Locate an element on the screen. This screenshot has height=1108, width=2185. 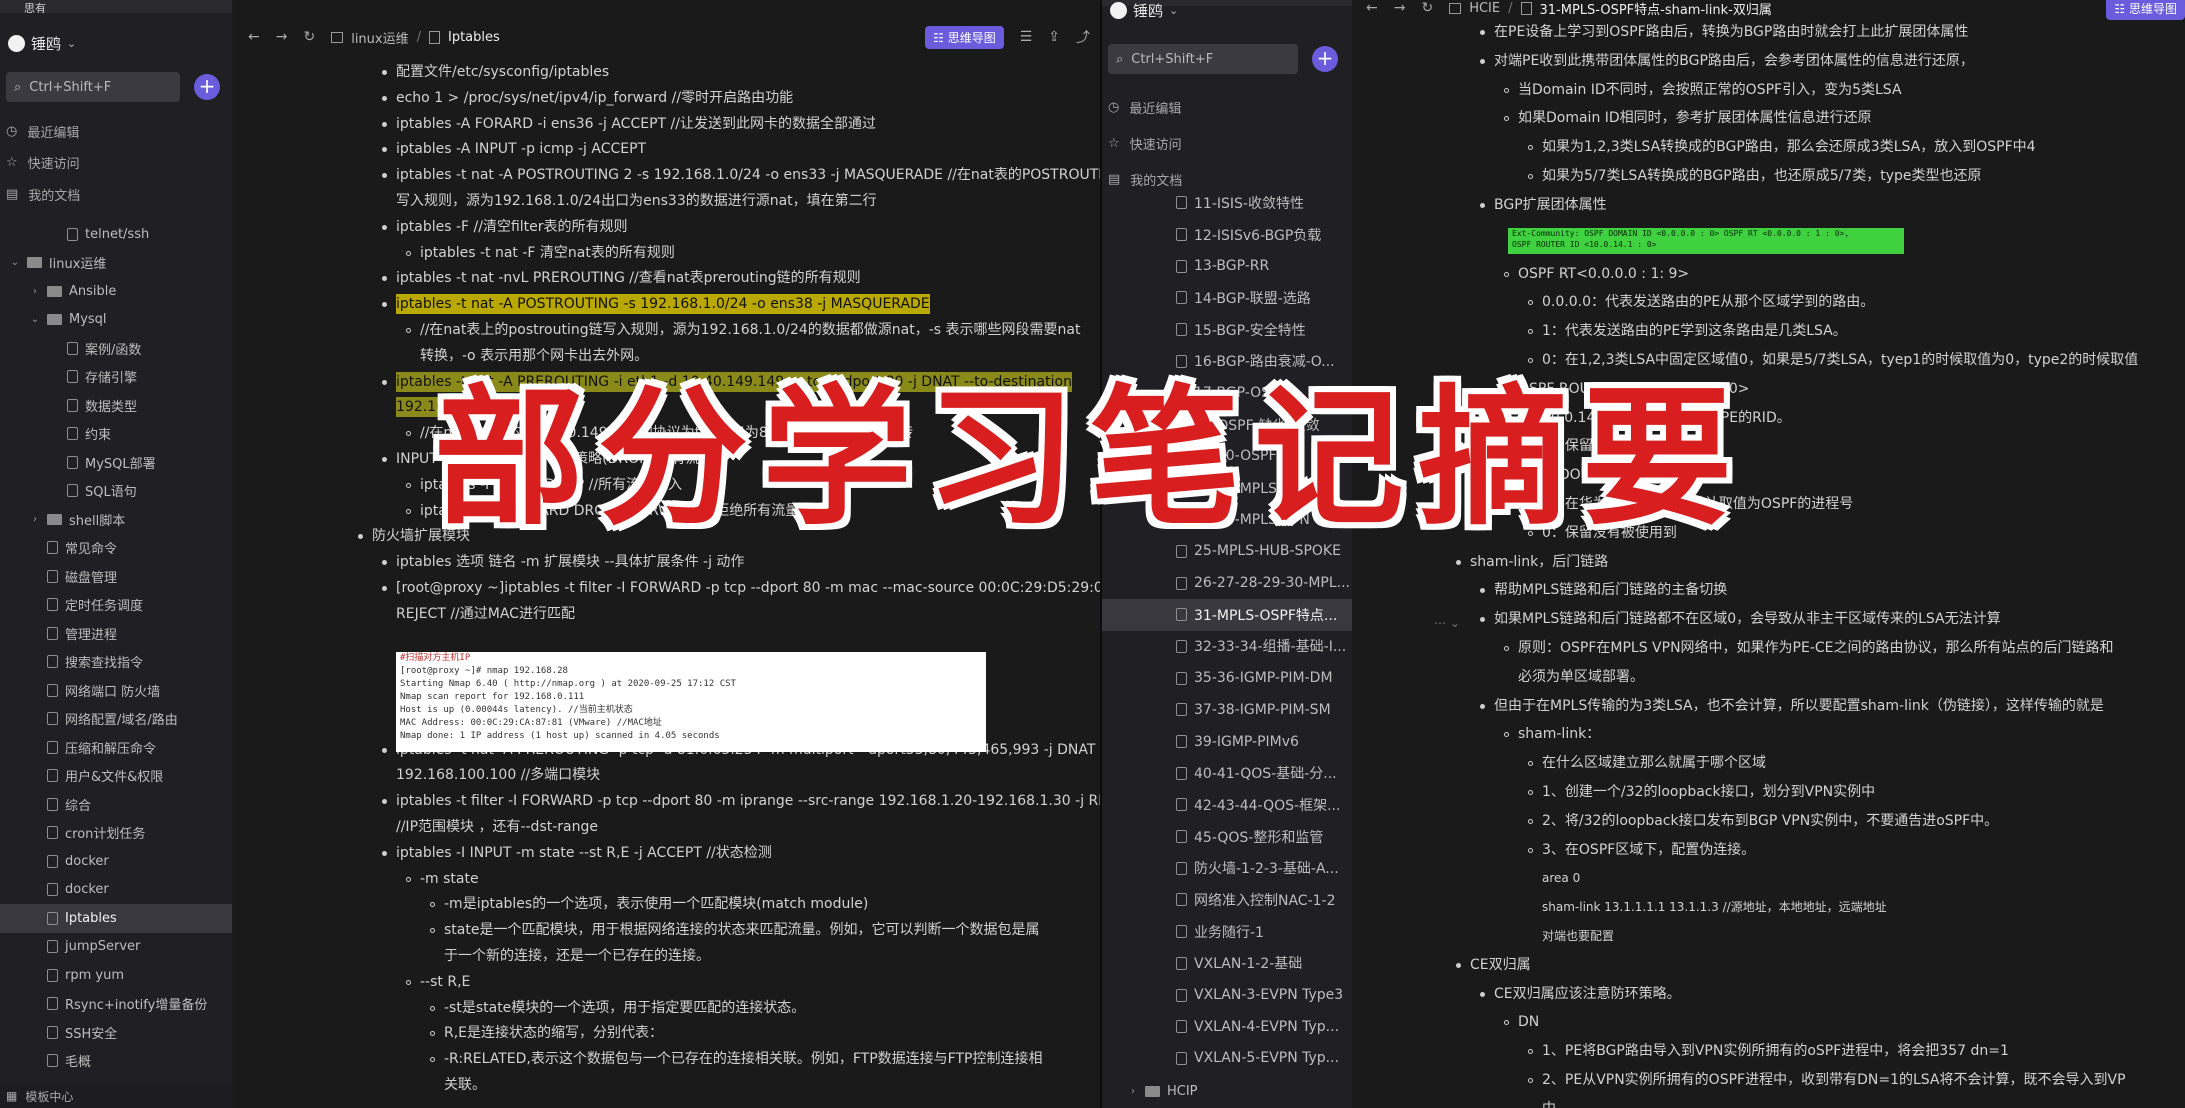
tree-item: ⌄ Mysql is located at coordinates (116, 320).